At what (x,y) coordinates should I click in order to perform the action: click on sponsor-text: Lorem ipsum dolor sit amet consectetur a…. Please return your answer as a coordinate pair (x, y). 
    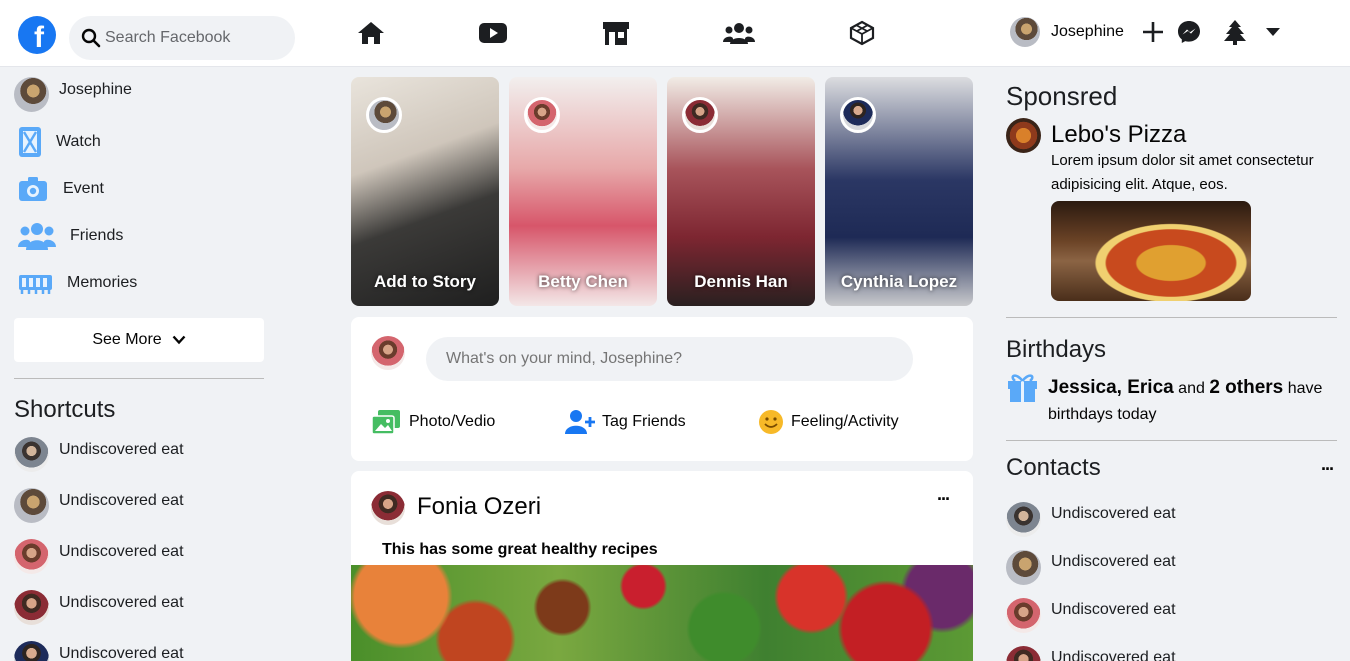
    Looking at the image, I should click on (1182, 172).